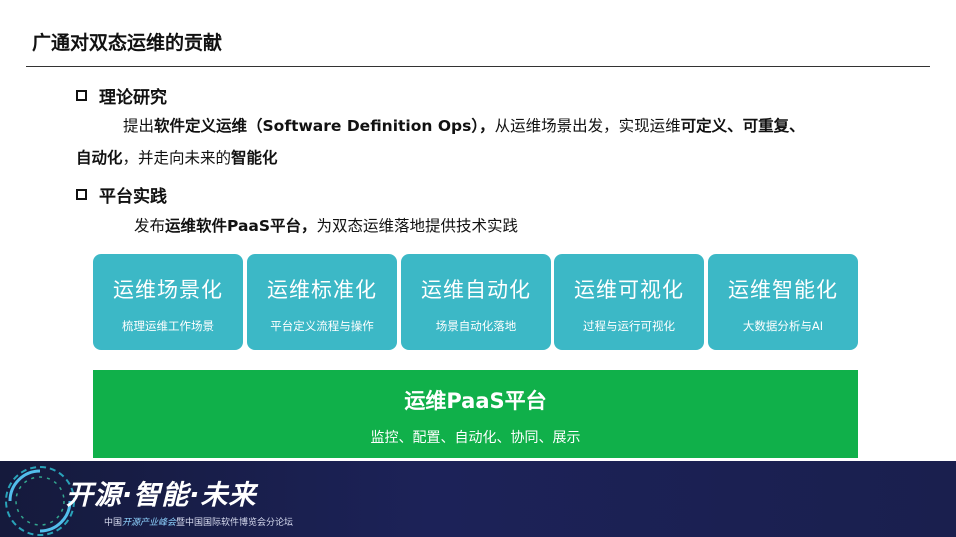 This screenshot has height=537, width=956. What do you see at coordinates (150, 226) in the screenshot?
I see `text-run: 发布` at bounding box center [150, 226].